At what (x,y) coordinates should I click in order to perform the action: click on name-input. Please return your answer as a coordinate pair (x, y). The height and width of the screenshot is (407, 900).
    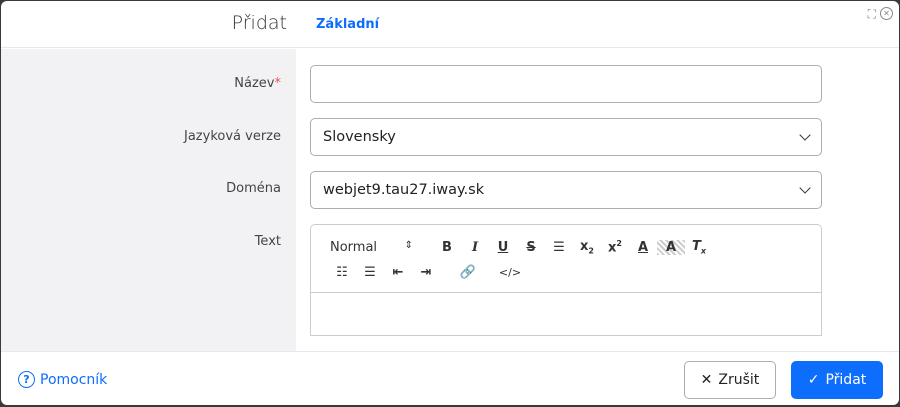
    Looking at the image, I should click on (566, 84).